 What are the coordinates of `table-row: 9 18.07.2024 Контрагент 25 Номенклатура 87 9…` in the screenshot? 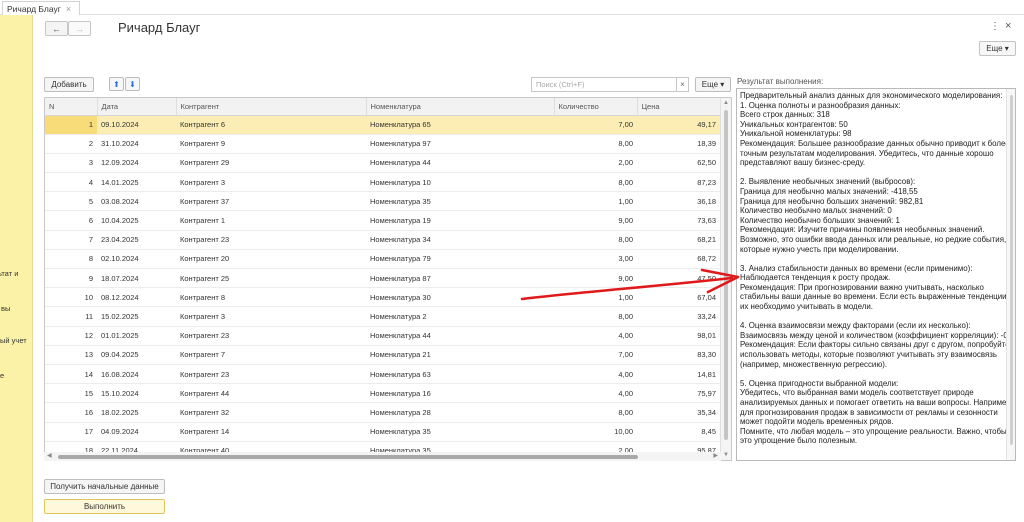 It's located at (382, 278).